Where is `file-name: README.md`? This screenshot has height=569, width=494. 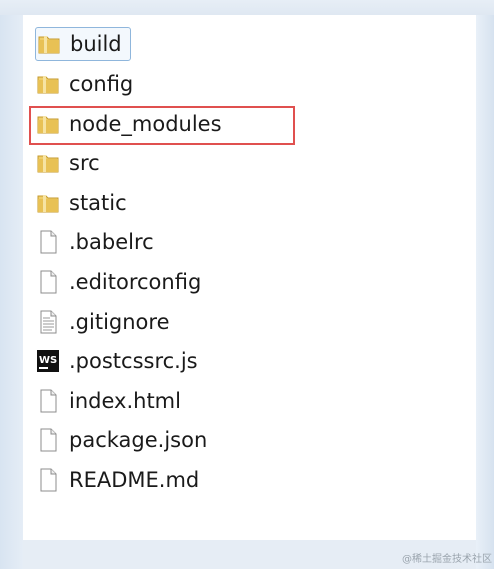 file-name: README.md is located at coordinates (134, 480).